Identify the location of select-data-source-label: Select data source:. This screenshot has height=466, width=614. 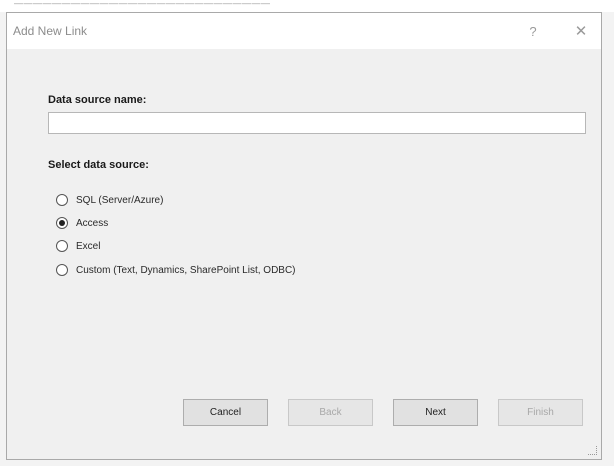
(98, 165).